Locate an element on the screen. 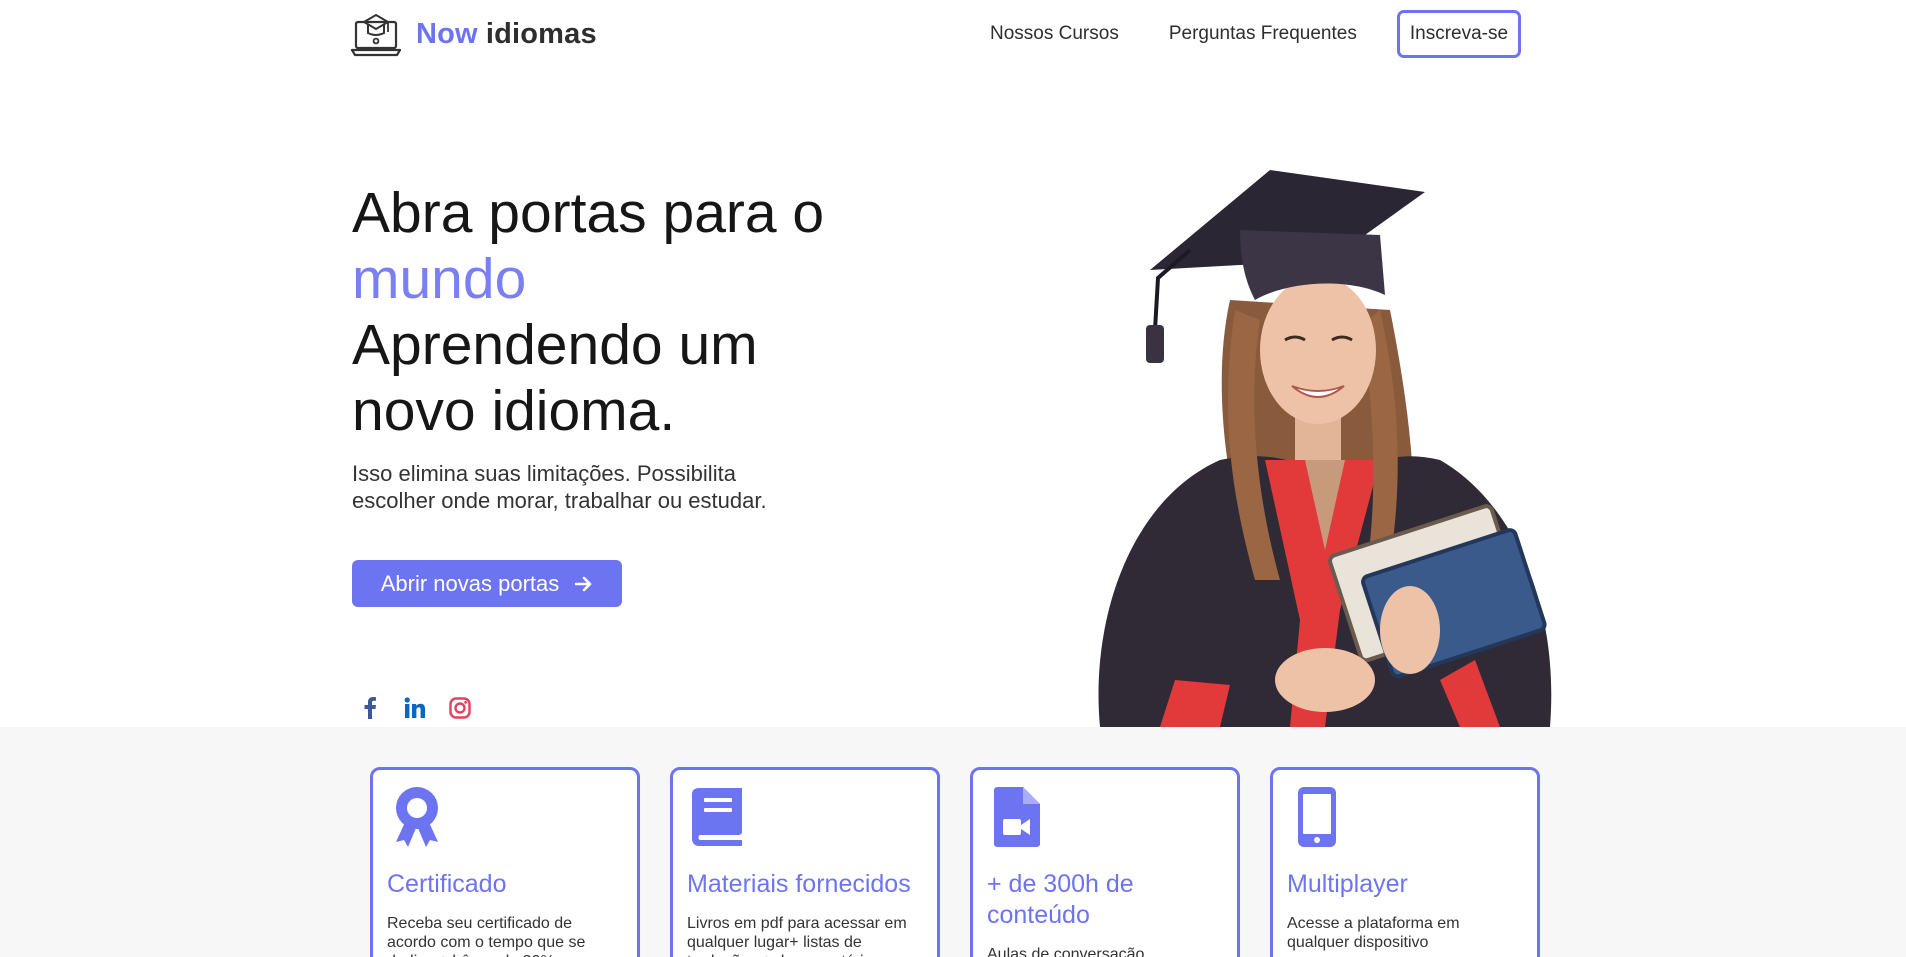  brand-name: Now idiomas is located at coordinates (506, 34).